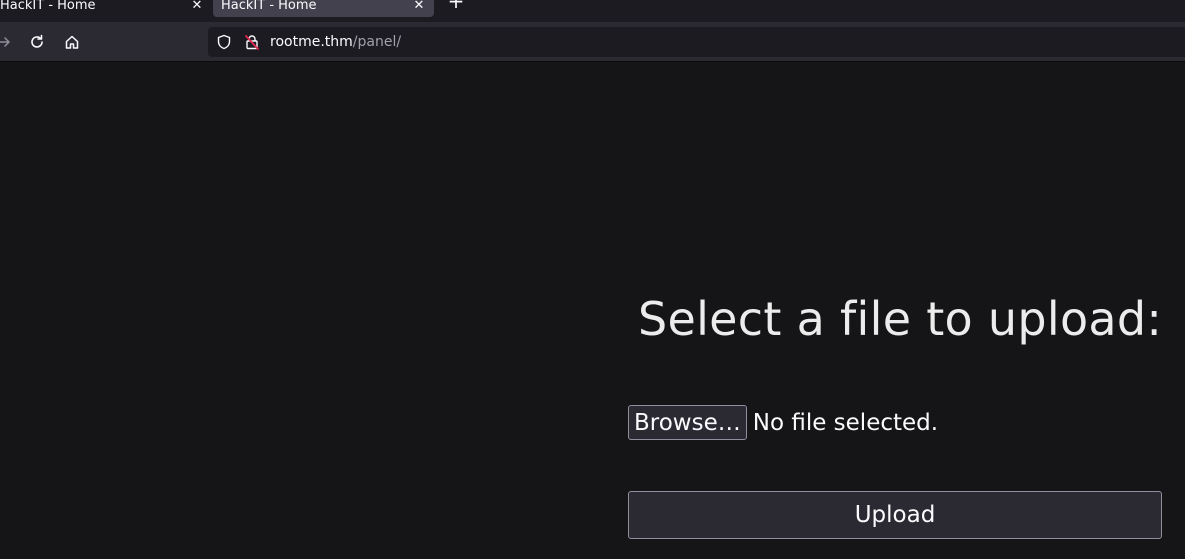 This screenshot has width=1185, height=559. What do you see at coordinates (323, 8) in the screenshot?
I see `tab-active: HackIT - Home ✕` at bounding box center [323, 8].